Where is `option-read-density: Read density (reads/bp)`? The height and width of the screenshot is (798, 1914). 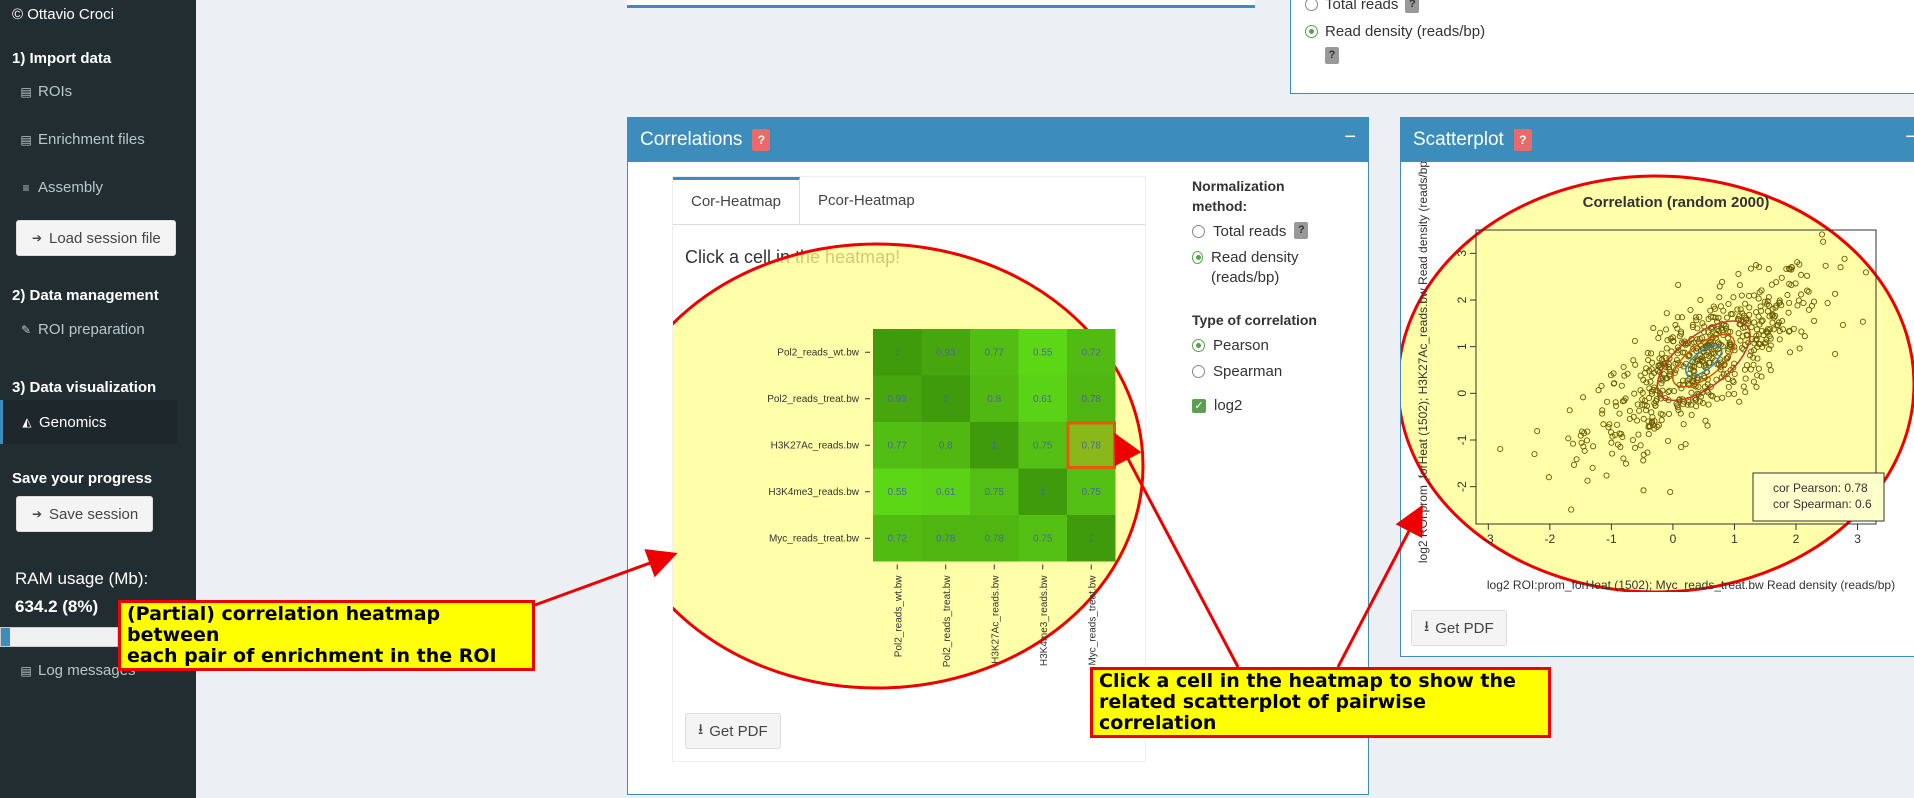 option-read-density: Read density (reads/bp) is located at coordinates (1395, 31).